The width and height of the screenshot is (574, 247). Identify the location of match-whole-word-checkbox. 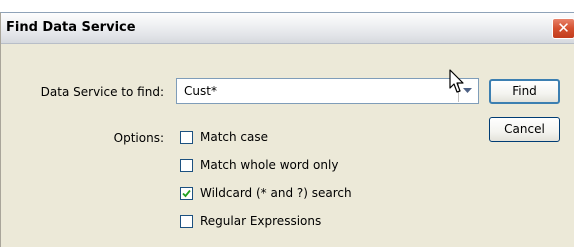
(186, 165).